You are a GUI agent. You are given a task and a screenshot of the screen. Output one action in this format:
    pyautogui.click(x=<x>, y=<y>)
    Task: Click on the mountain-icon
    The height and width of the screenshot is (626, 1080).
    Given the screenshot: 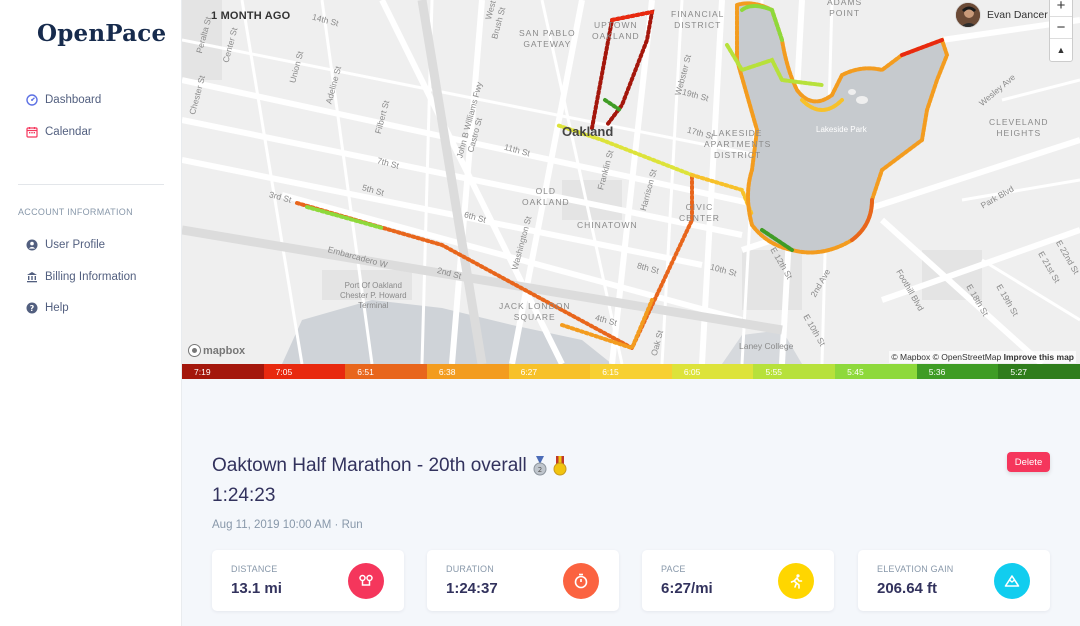 What is the action you would take?
    pyautogui.click(x=1012, y=581)
    